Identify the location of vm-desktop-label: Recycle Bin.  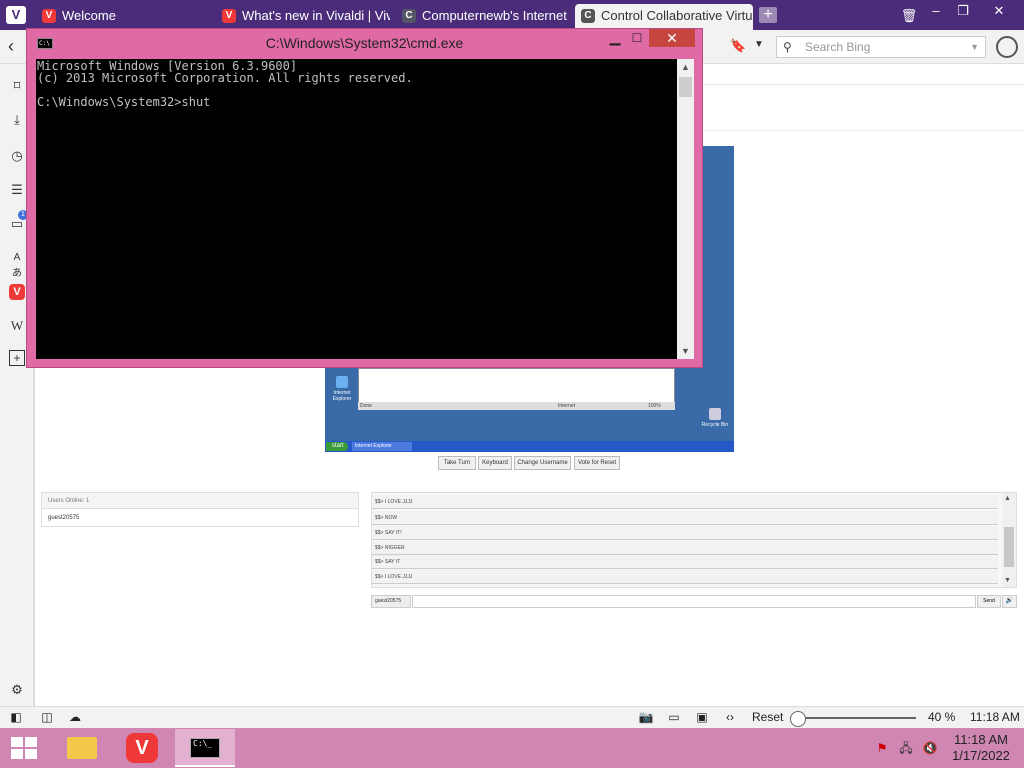
(715, 425).